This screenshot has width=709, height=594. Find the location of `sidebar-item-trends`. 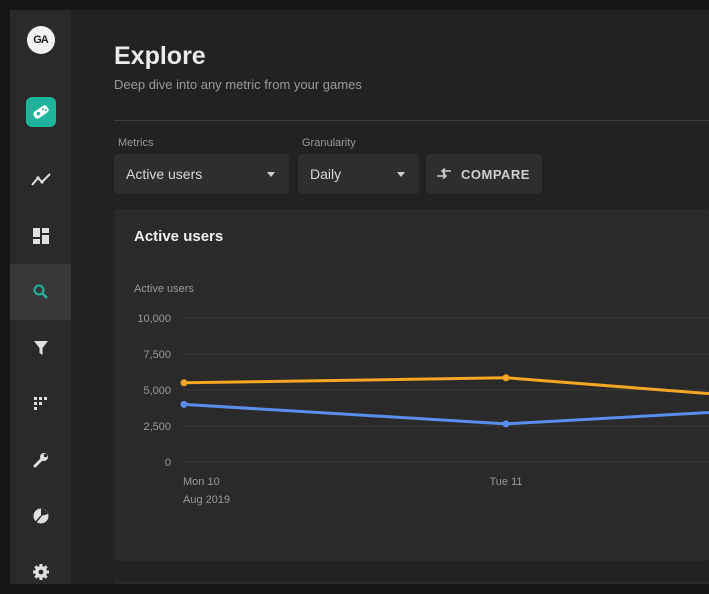

sidebar-item-trends is located at coordinates (40, 180).